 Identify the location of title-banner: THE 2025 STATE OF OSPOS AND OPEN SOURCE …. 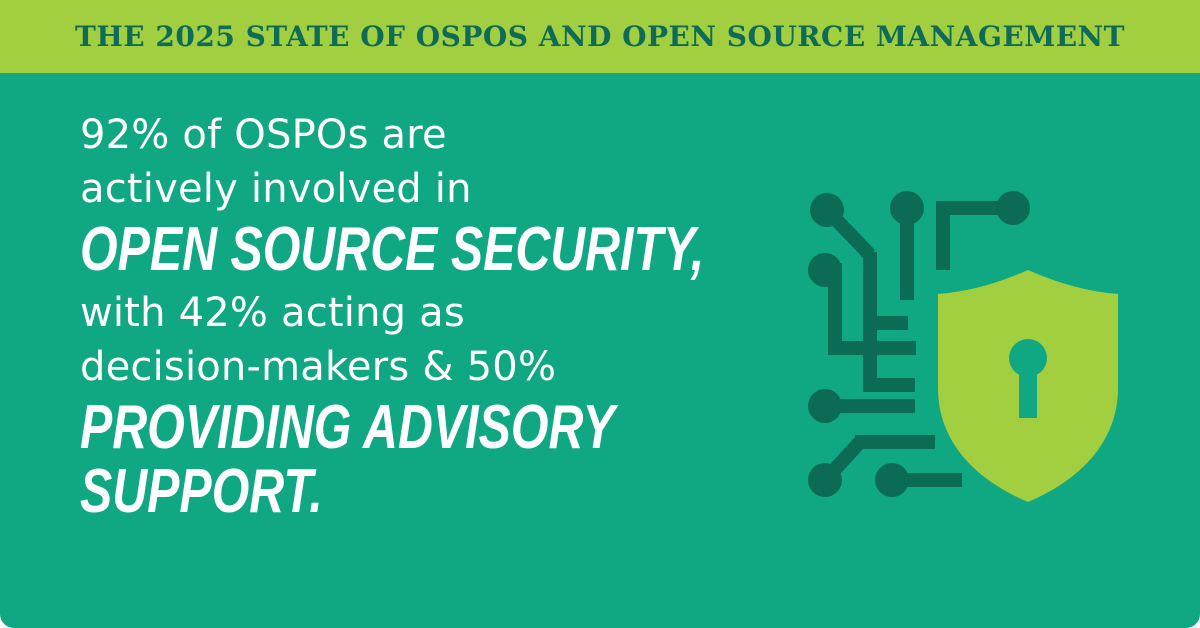
(600, 36).